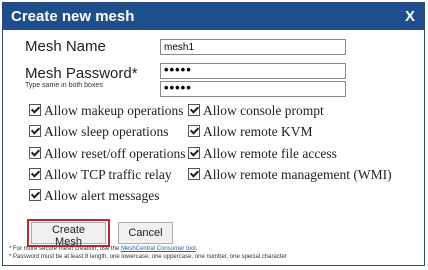 The height and width of the screenshot is (270, 428). What do you see at coordinates (68, 235) in the screenshot?
I see `create-mesh-button: Create Mesh` at bounding box center [68, 235].